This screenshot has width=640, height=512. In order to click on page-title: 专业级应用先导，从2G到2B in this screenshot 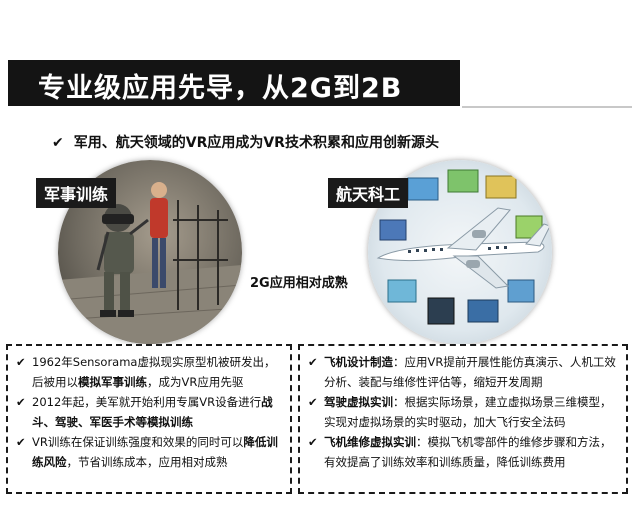, I will do `click(220, 88)`.